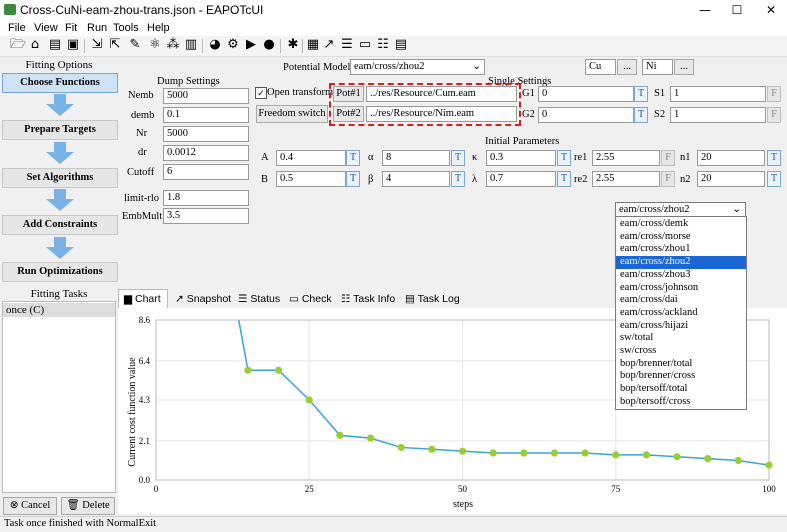  I want to click on param-b-input: 0.5, so click(311, 179).